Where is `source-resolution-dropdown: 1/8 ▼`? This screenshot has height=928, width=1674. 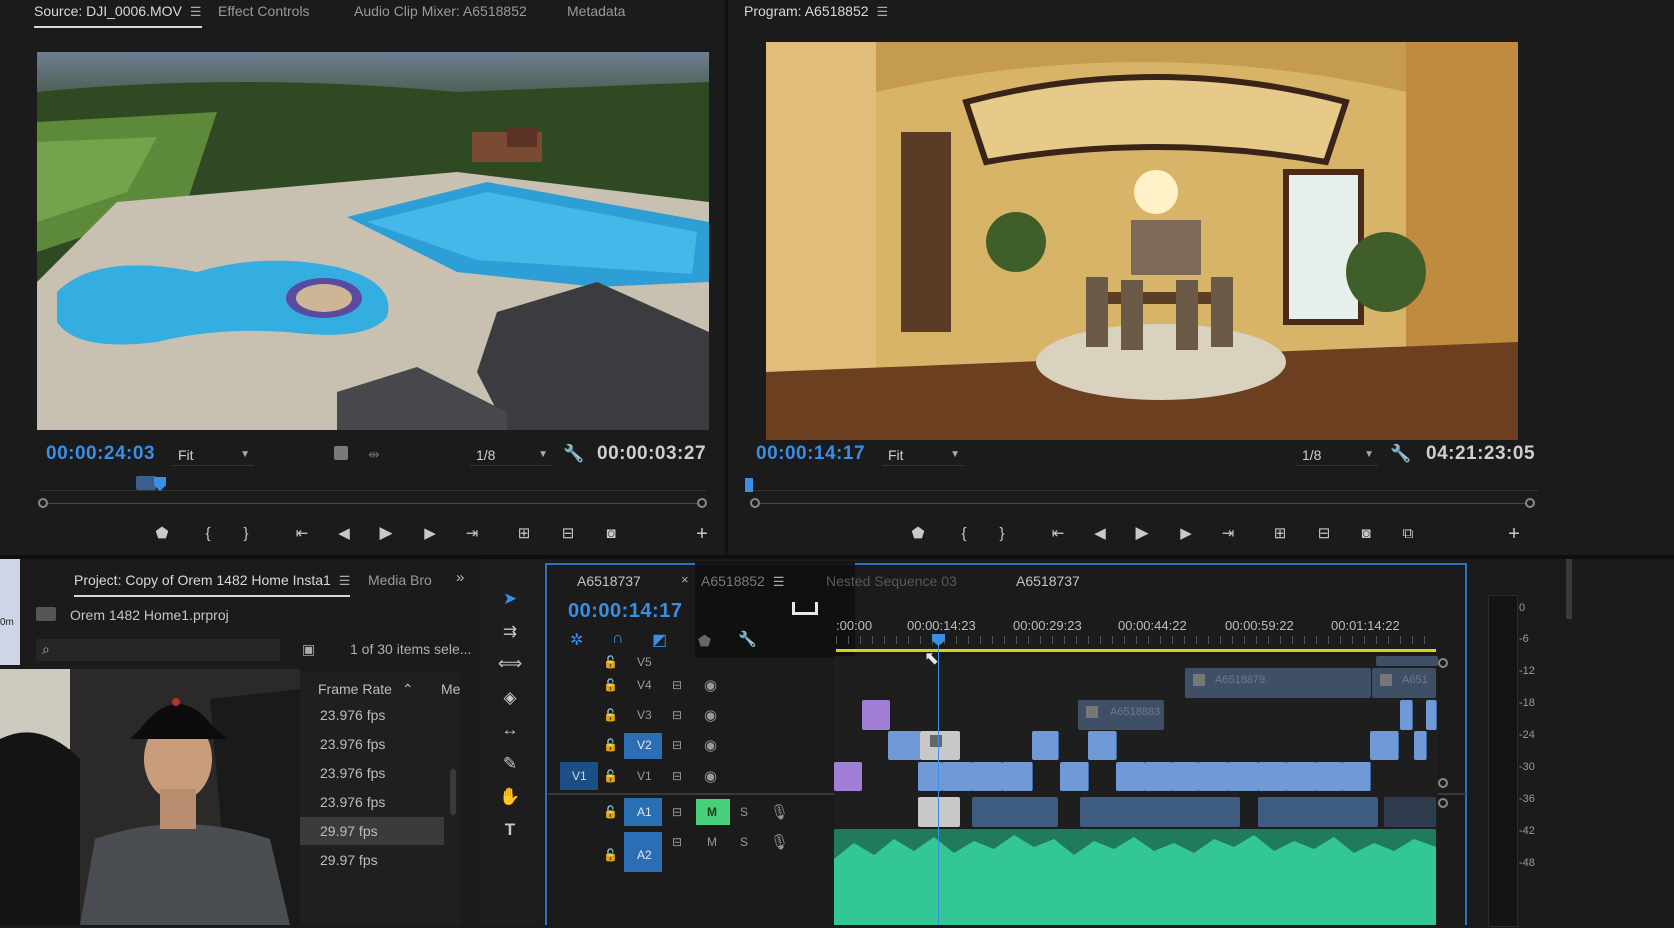 source-resolution-dropdown: 1/8 ▼ is located at coordinates (511, 455).